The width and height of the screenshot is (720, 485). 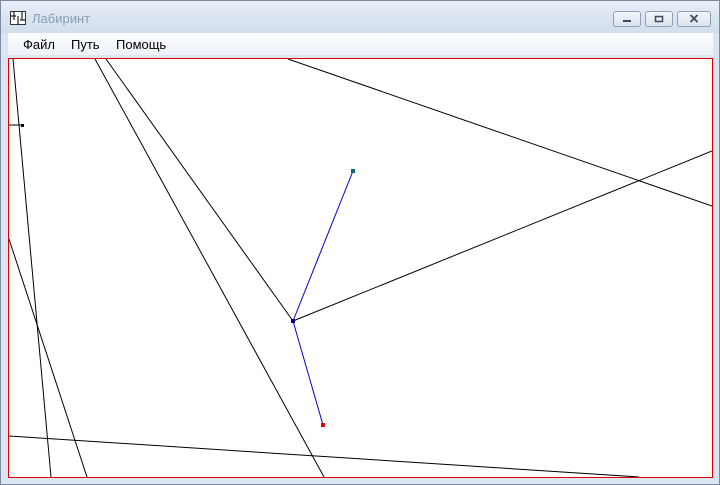 I want to click on path-start-marker, so click(x=353, y=171).